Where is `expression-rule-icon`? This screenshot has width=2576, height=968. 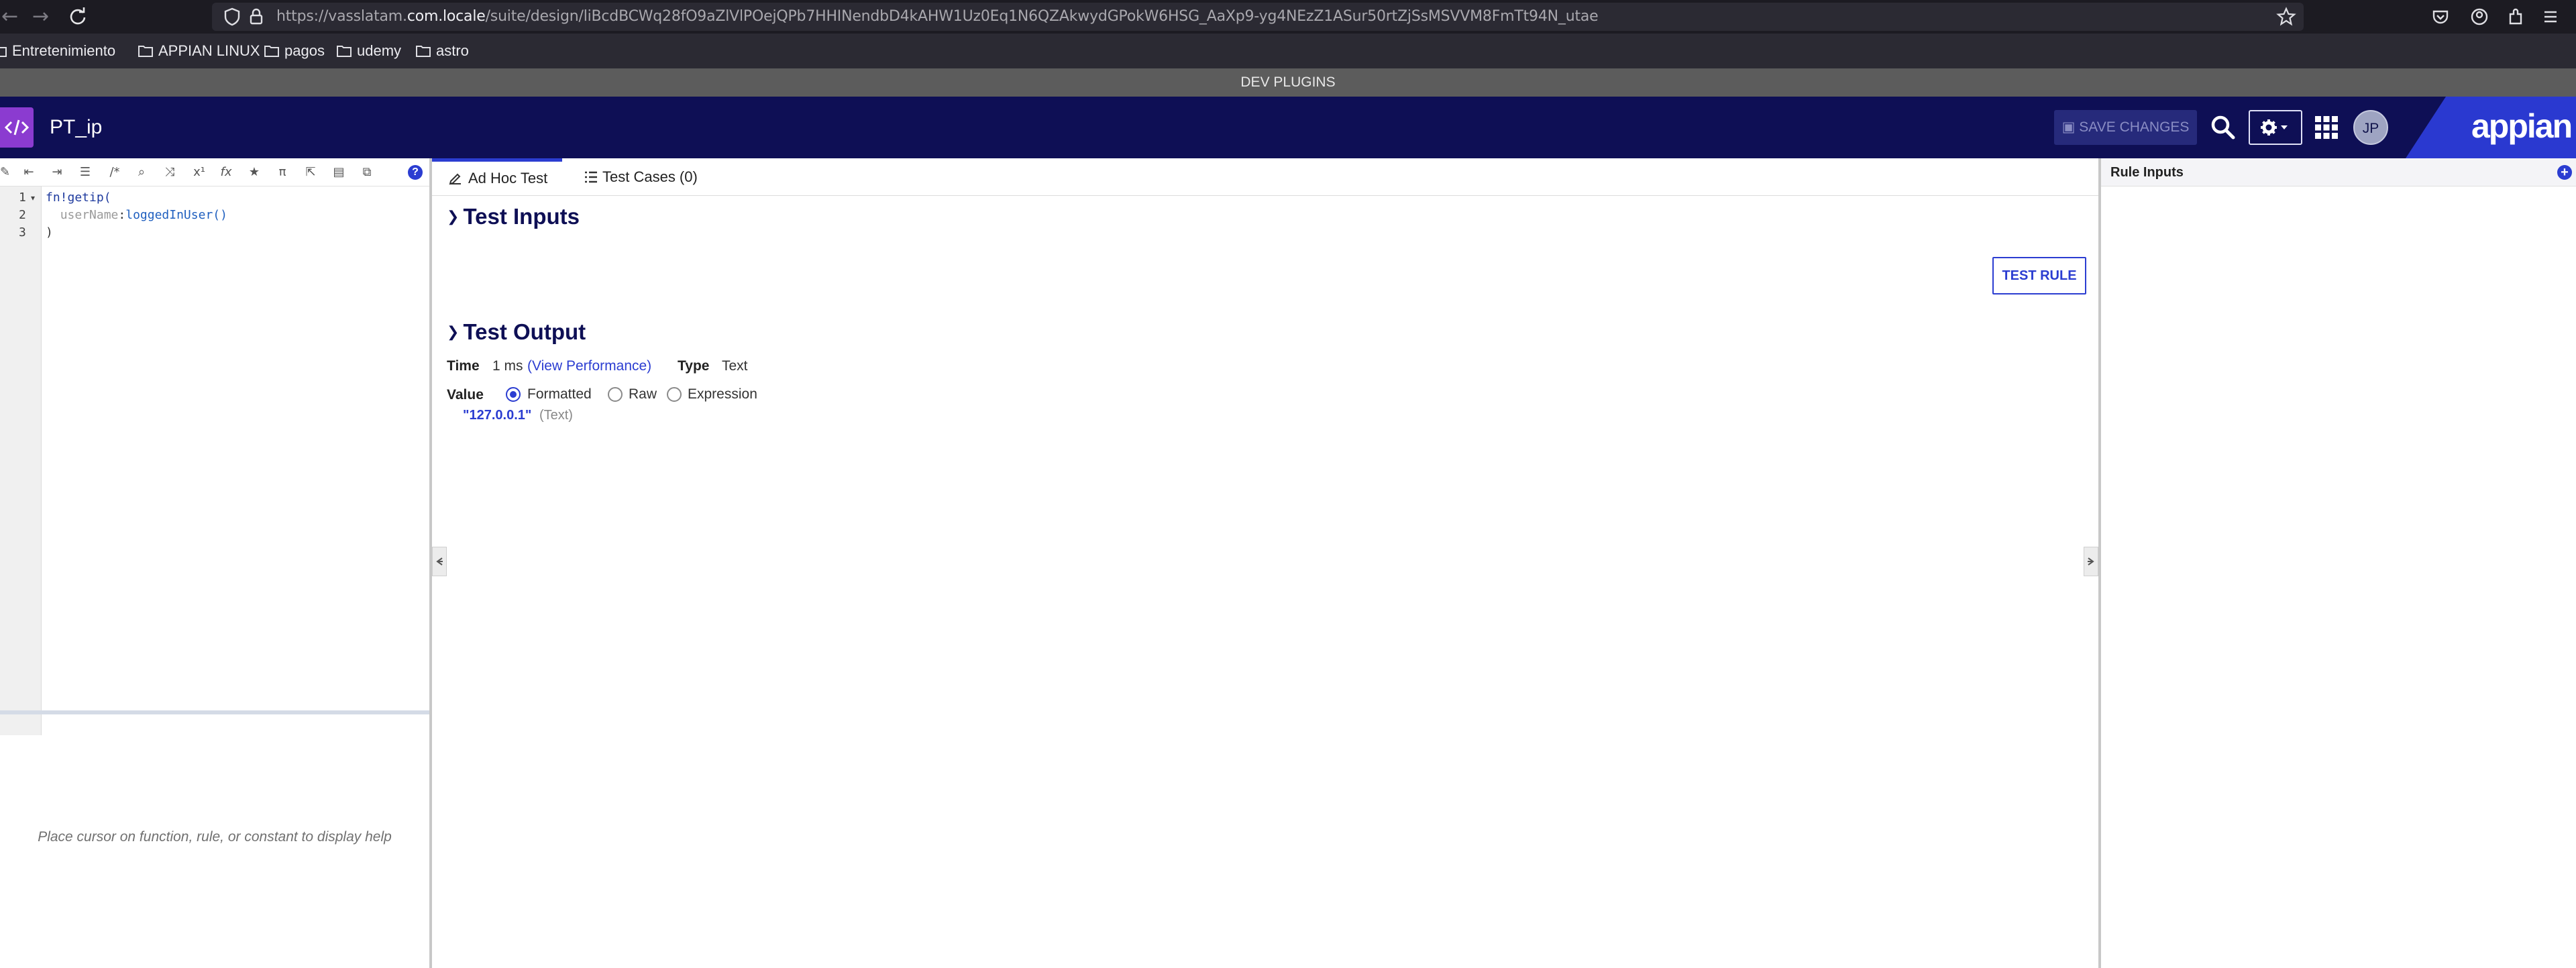
expression-rule-icon is located at coordinates (17, 127).